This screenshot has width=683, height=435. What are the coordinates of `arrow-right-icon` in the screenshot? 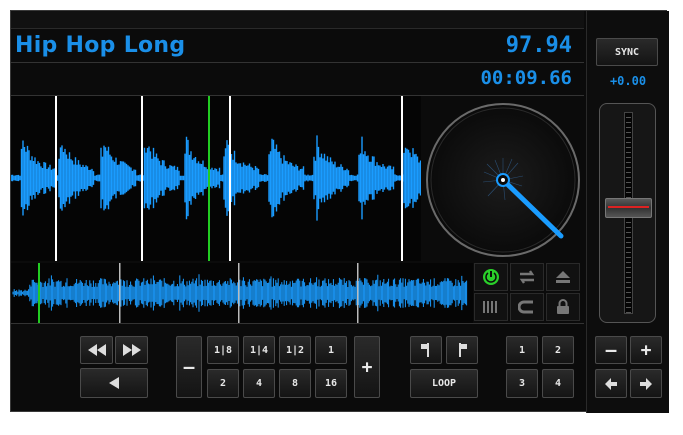 It's located at (646, 383).